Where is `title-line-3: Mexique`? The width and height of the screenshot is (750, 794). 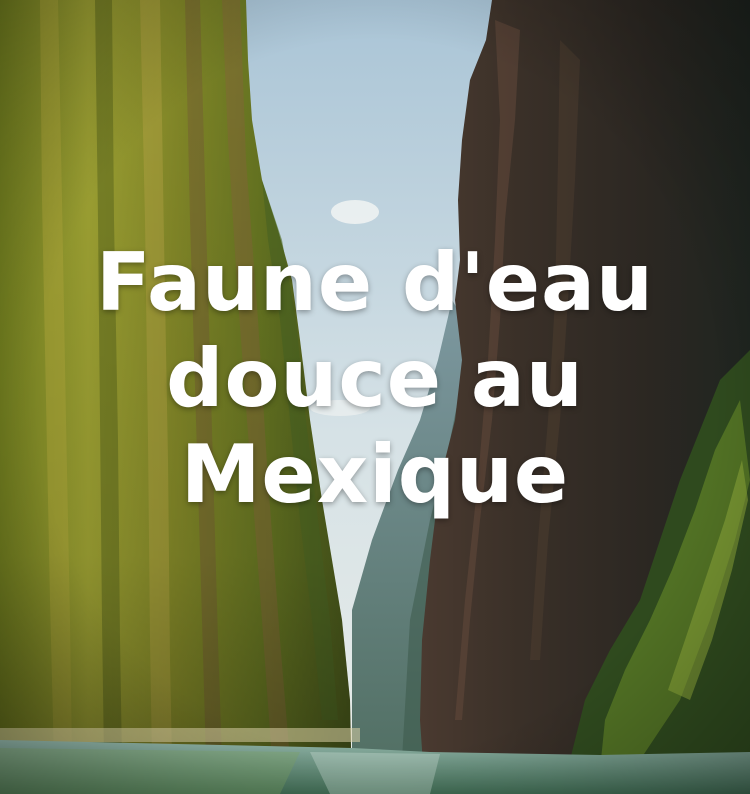 title-line-3: Mexique is located at coordinates (375, 474).